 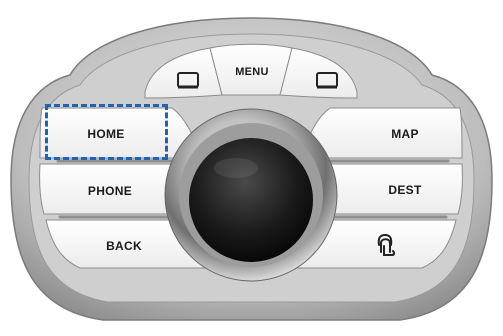 I want to click on right-softkey-button, so click(x=318, y=75).